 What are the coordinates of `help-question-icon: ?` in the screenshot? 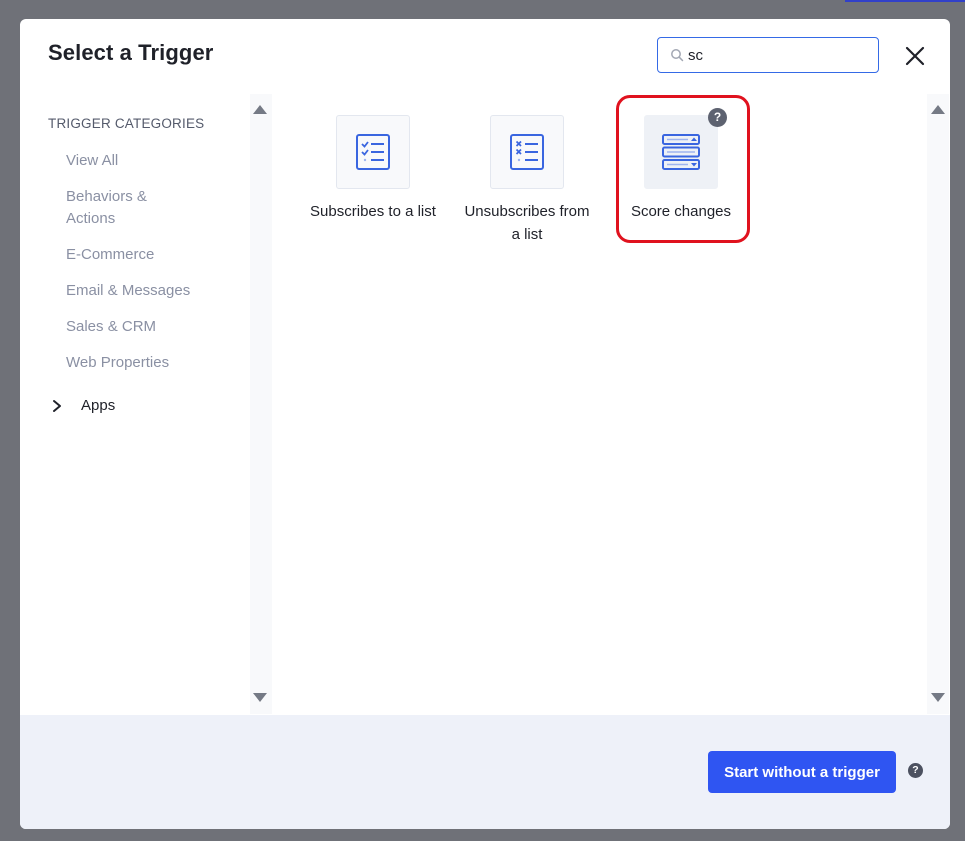 It's located at (915, 770).